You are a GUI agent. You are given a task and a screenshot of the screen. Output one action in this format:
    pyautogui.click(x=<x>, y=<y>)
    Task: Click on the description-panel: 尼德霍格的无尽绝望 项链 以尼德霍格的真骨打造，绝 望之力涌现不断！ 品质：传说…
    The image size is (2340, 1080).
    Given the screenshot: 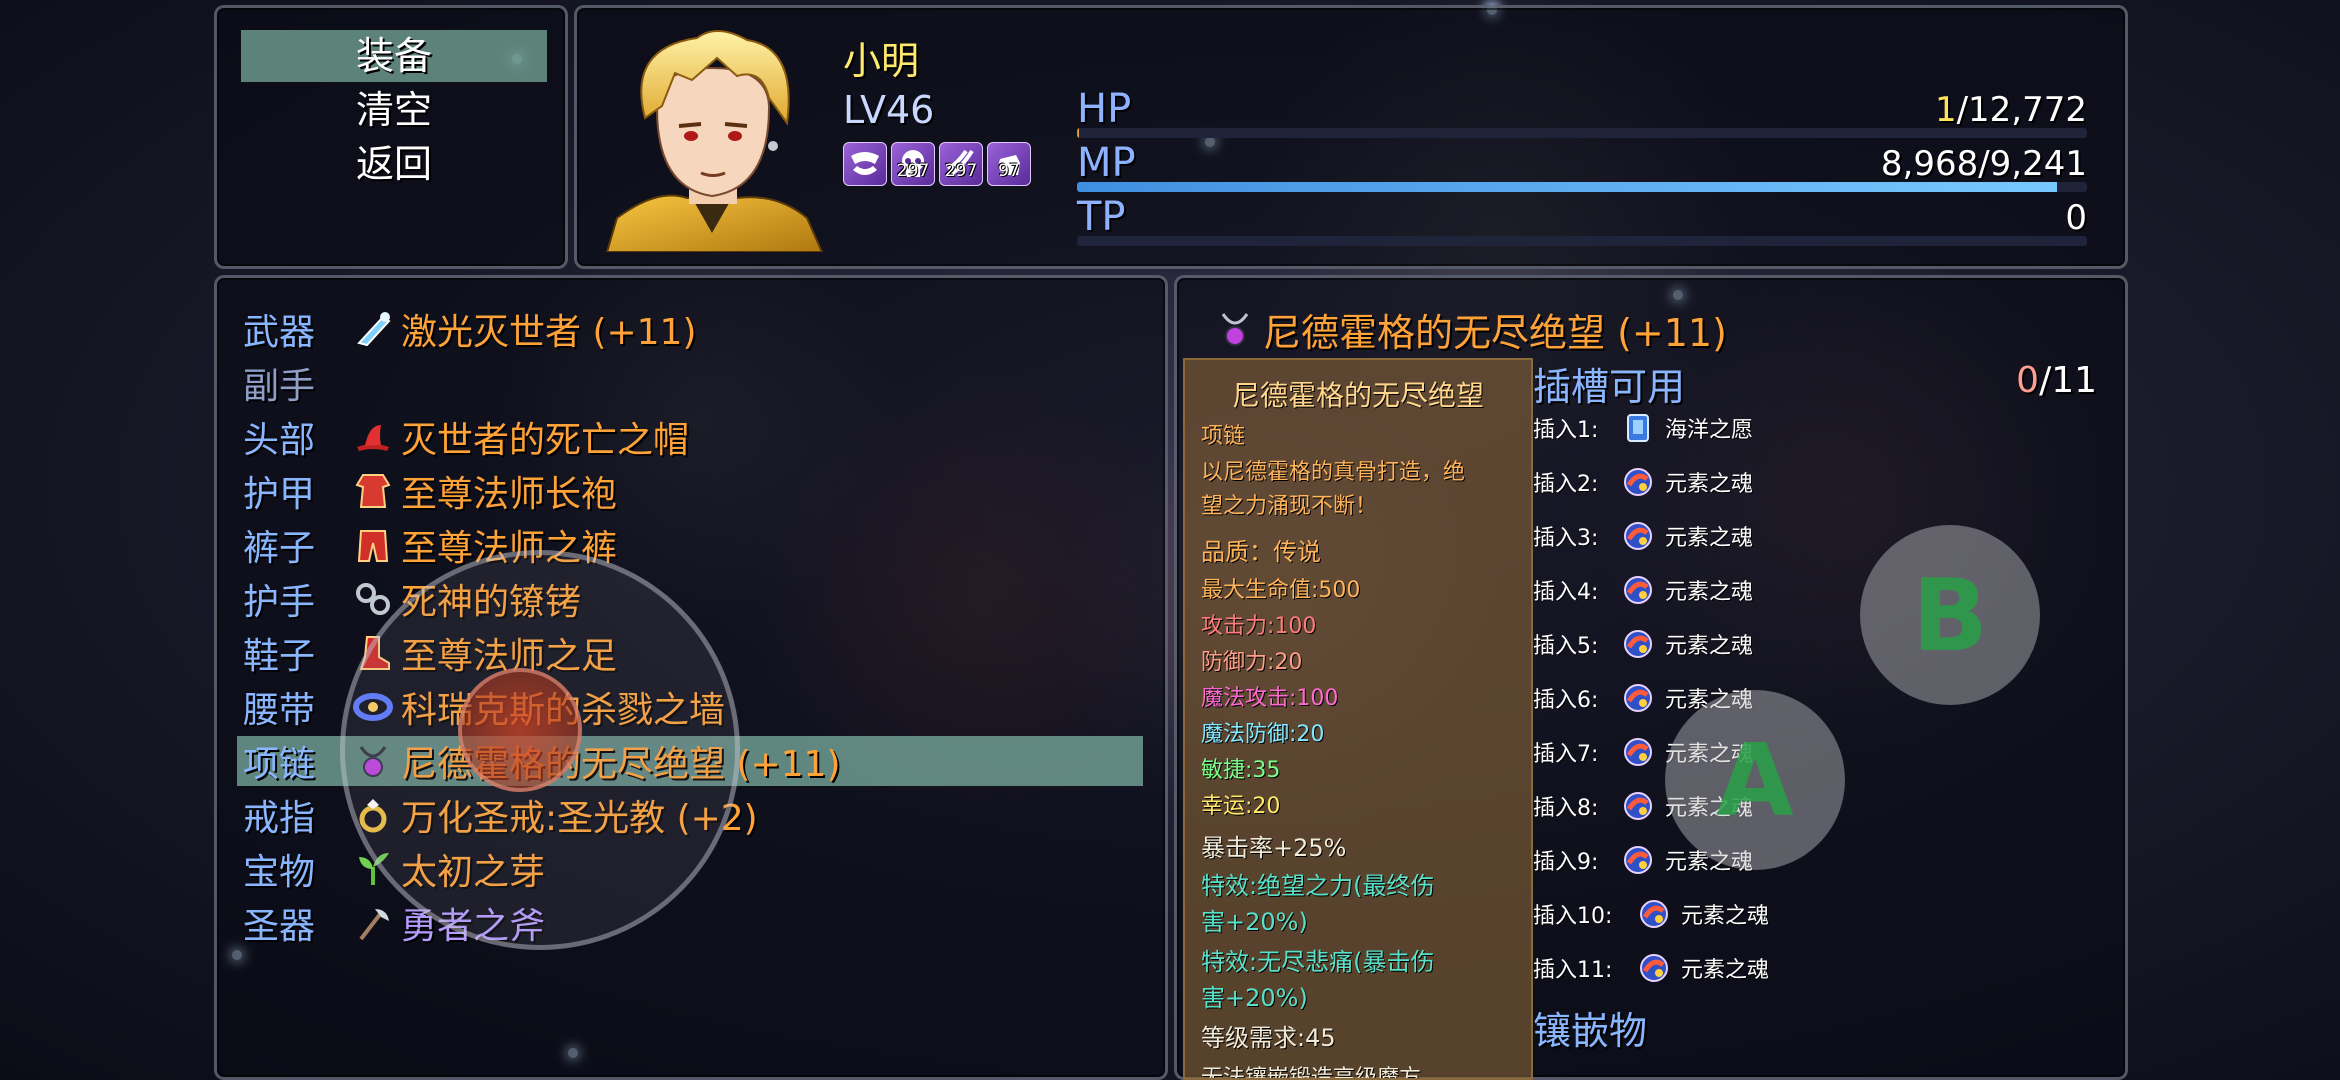 What is the action you would take?
    pyautogui.click(x=1358, y=719)
    